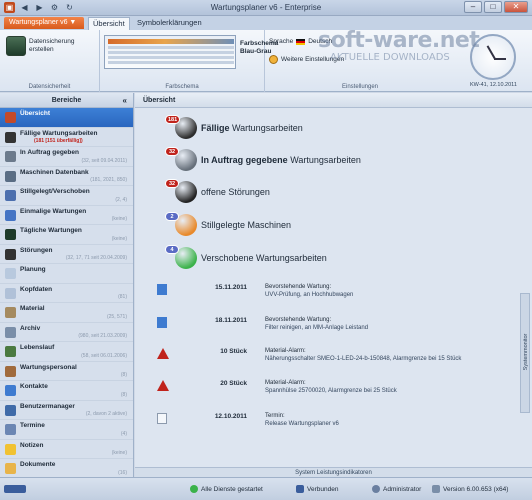 This screenshot has height=500, width=532. What do you see at coordinates (233, 383) in the screenshot?
I see `event-date: 20 Stück` at bounding box center [233, 383].